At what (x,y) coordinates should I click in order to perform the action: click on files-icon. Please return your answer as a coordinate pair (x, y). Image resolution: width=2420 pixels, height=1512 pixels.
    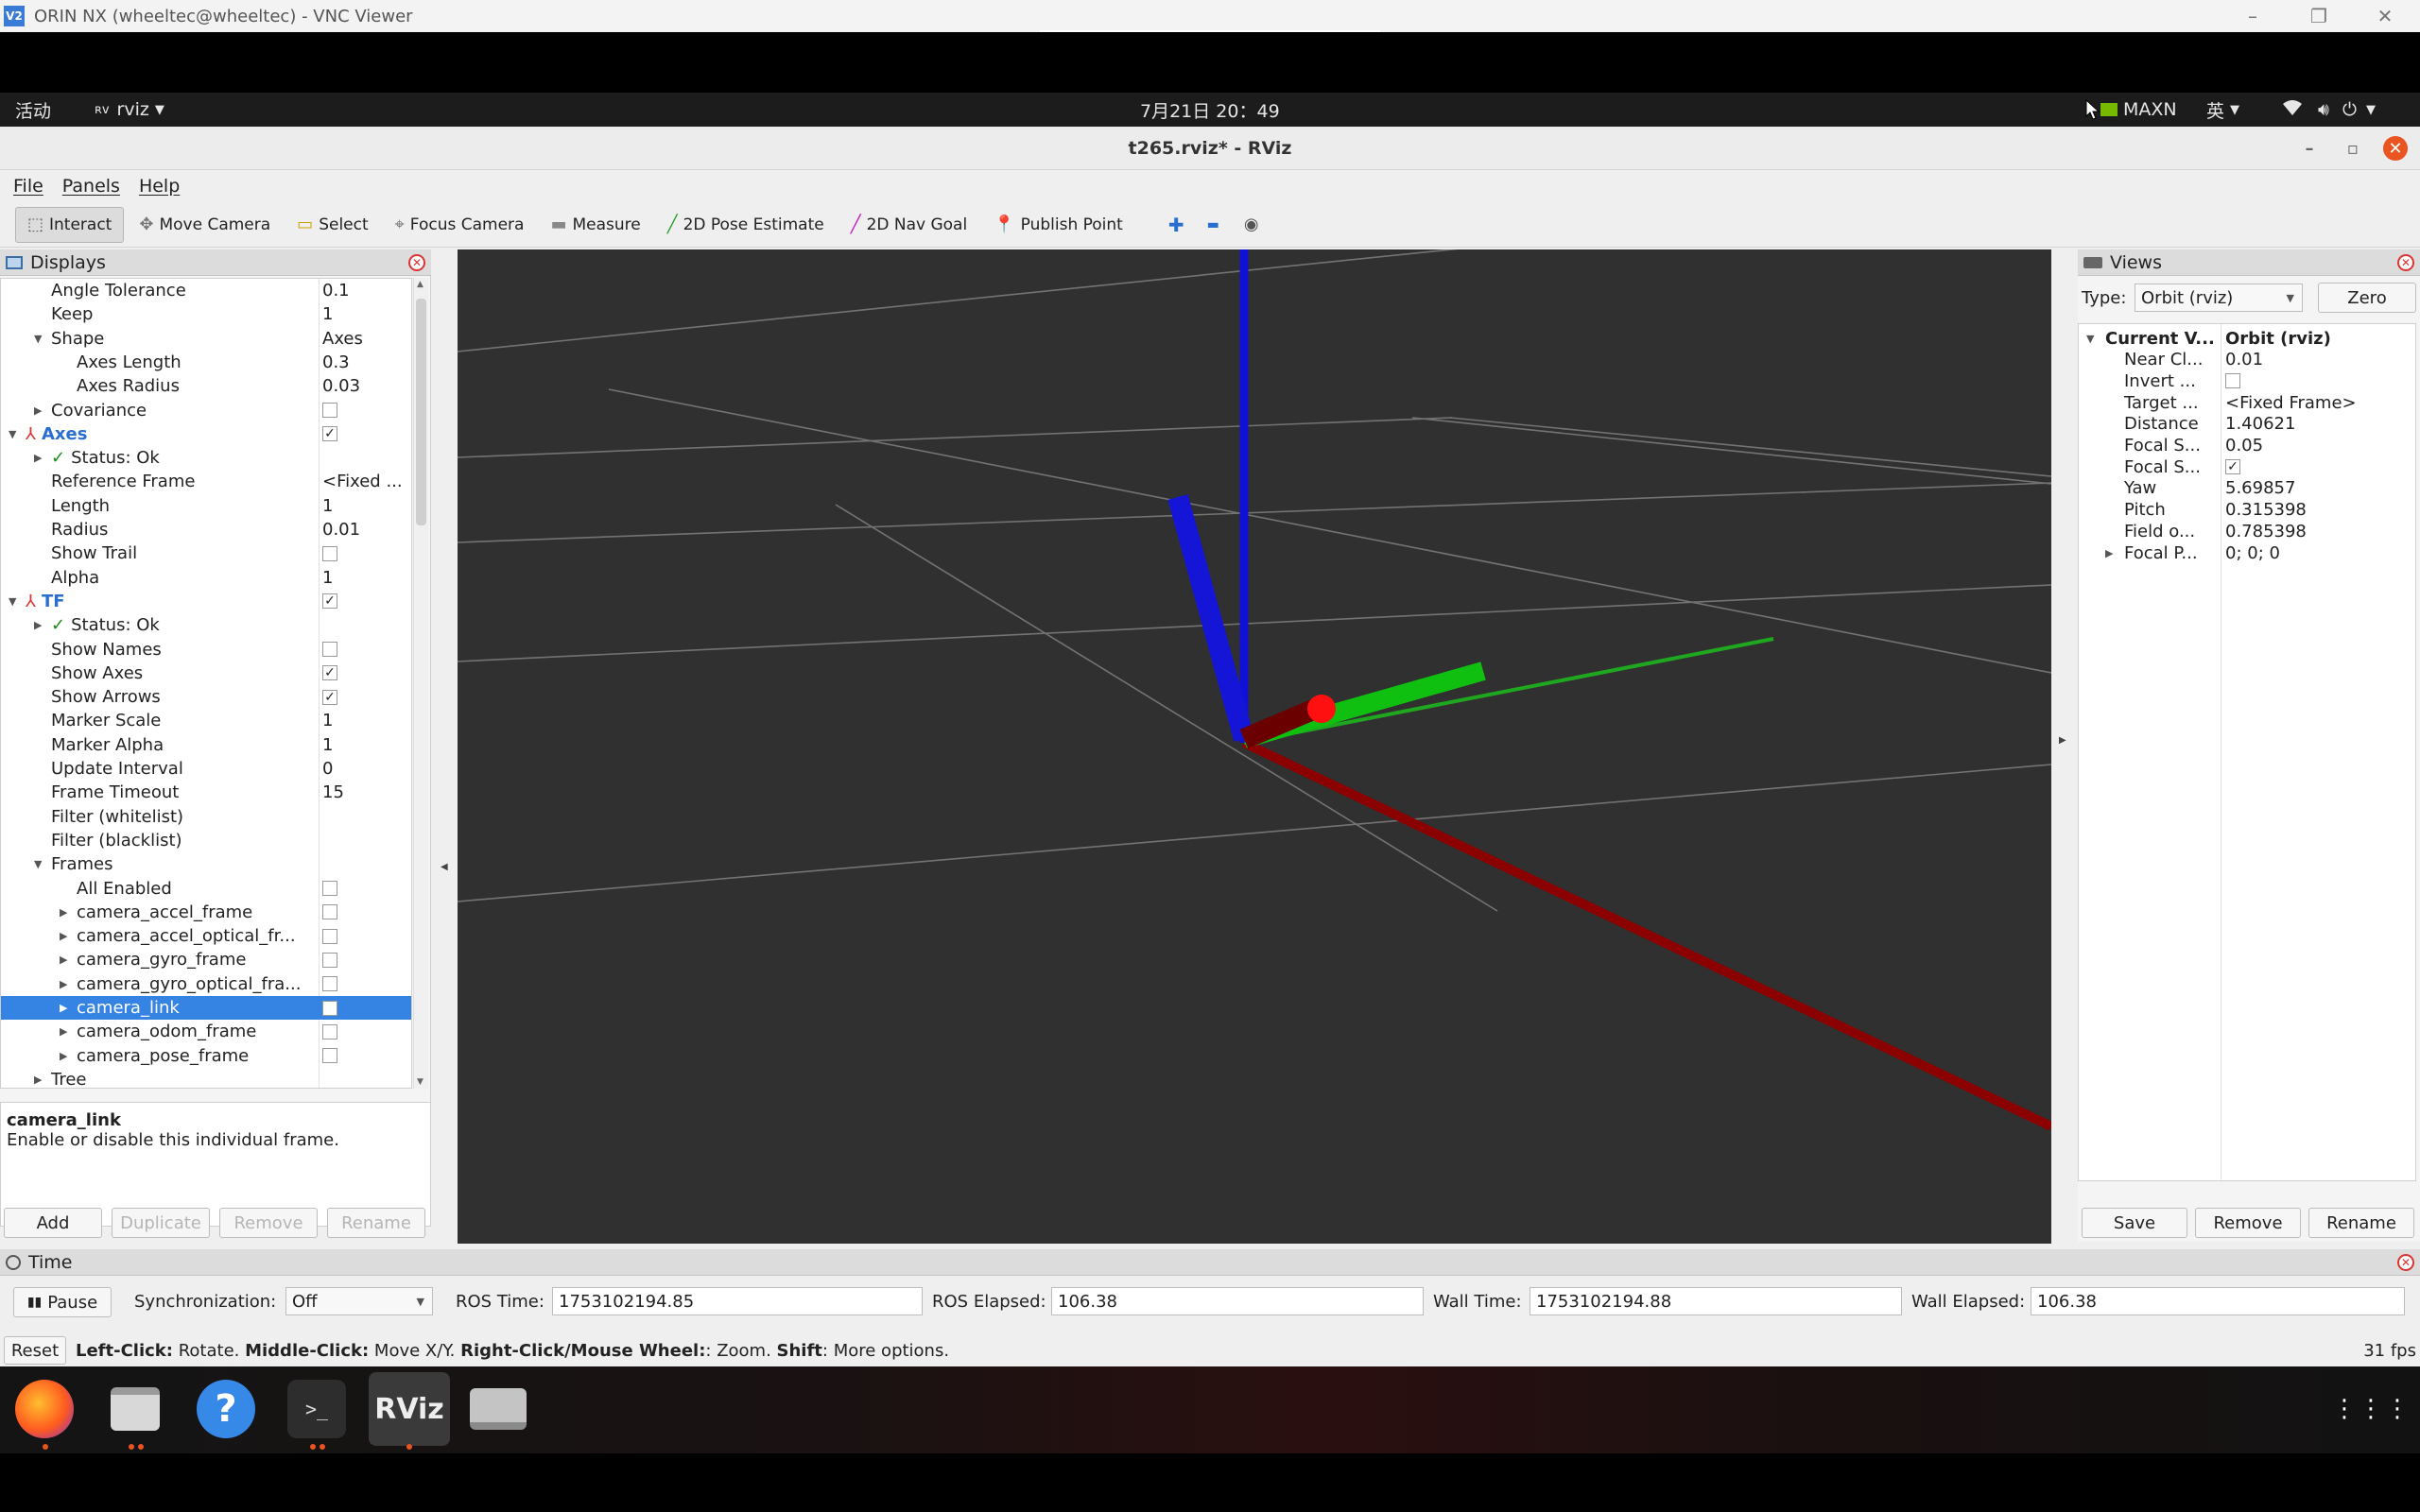
    Looking at the image, I should click on (135, 1409).